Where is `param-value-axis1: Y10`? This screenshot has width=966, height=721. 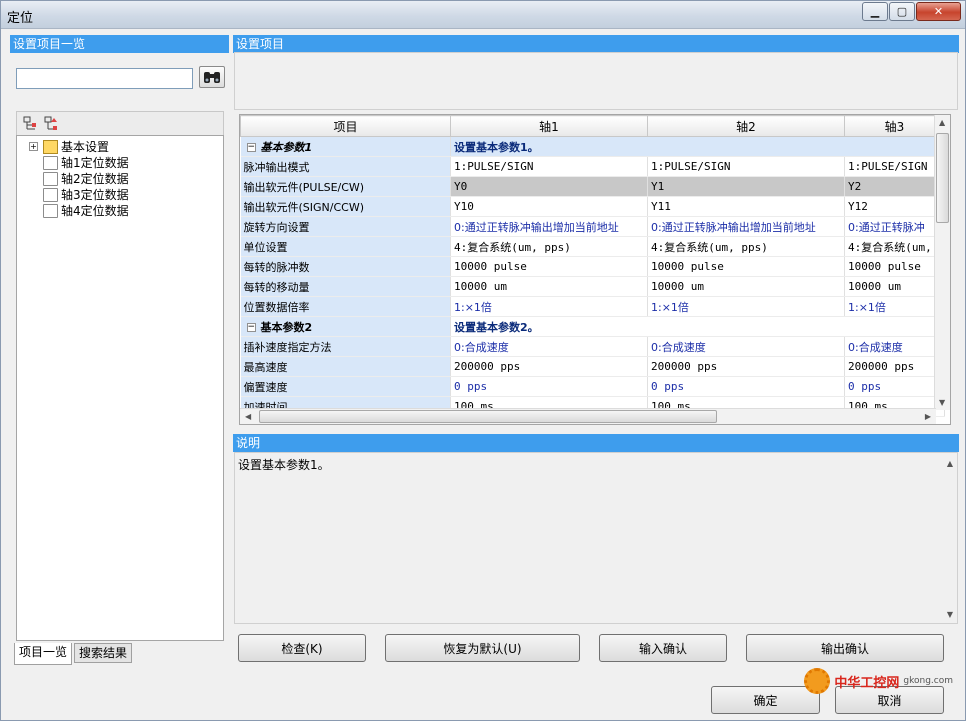
param-value-axis1: Y10 is located at coordinates (549, 206).